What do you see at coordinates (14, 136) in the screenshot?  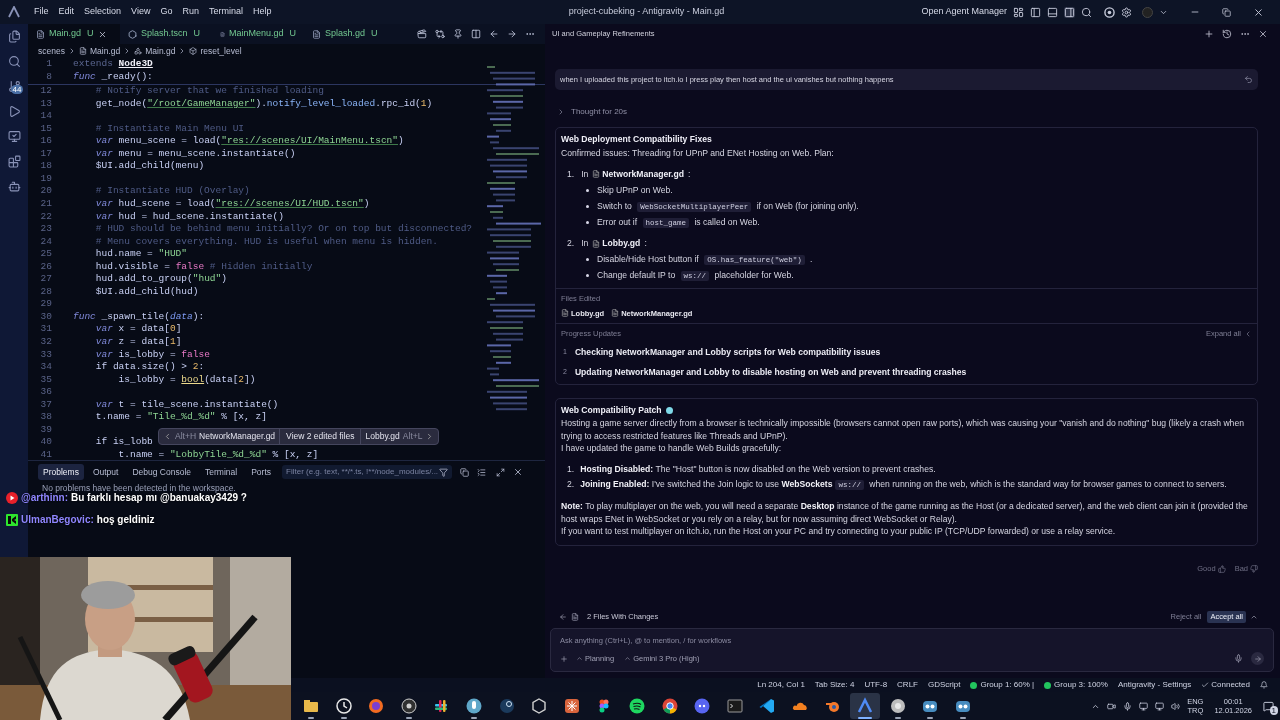 I see `remote-explorer-icon` at bounding box center [14, 136].